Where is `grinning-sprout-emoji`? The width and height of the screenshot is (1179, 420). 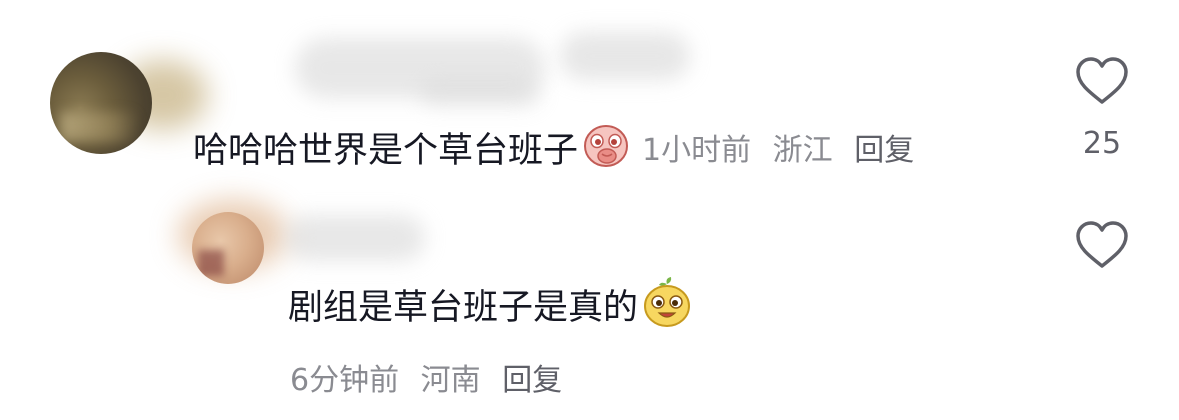
grinning-sprout-emoji is located at coordinates (667, 304).